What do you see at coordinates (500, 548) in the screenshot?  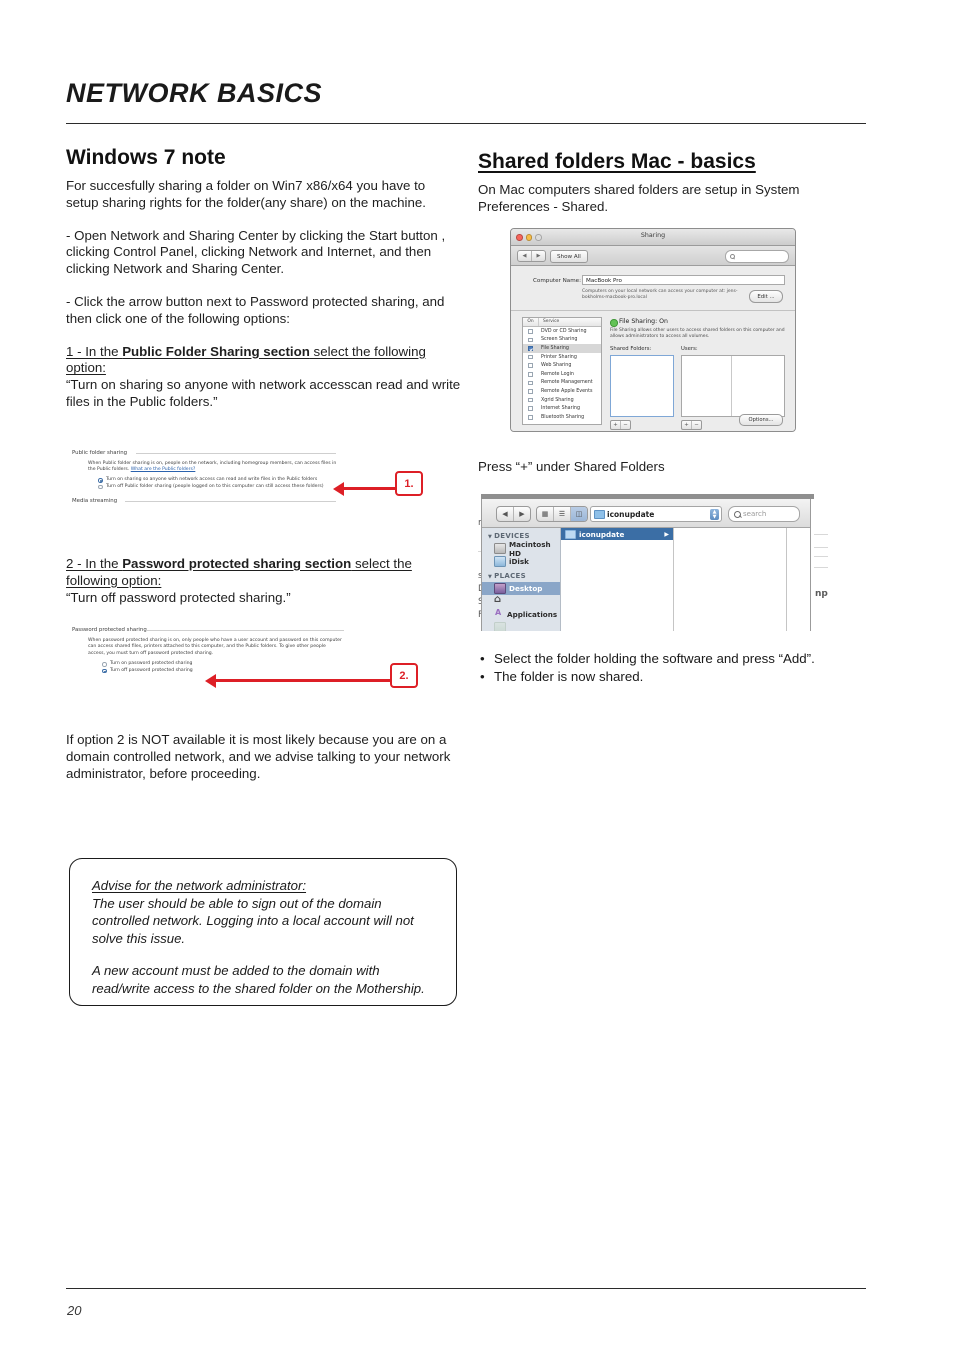 I see `harddisk-icon` at bounding box center [500, 548].